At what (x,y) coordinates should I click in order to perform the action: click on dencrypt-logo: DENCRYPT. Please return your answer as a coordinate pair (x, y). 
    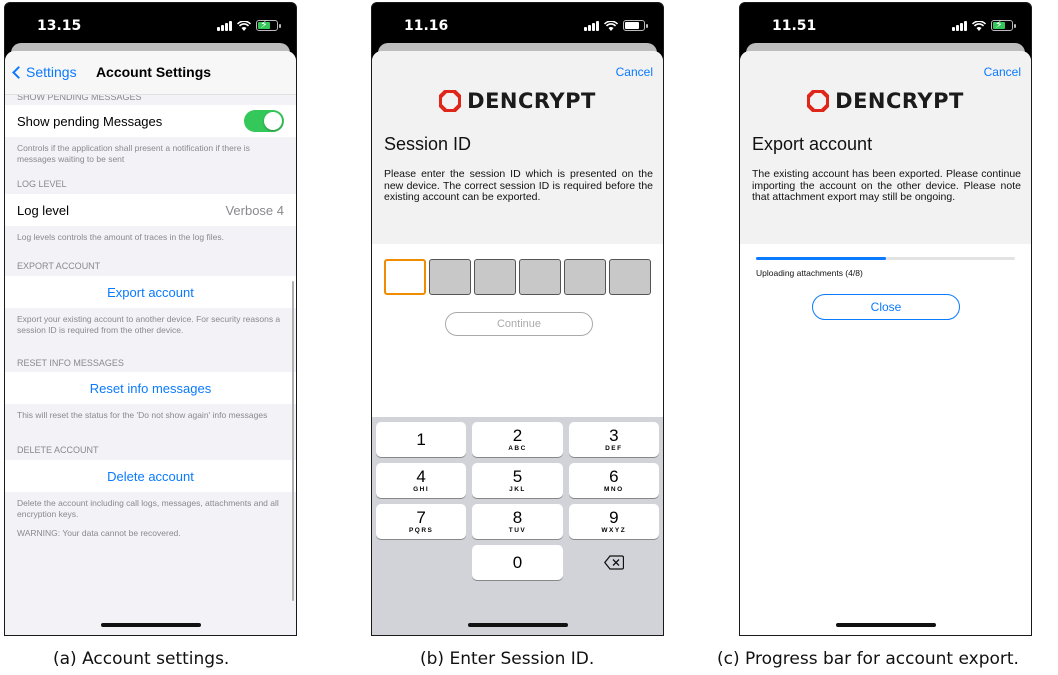
    Looking at the image, I should click on (885, 101).